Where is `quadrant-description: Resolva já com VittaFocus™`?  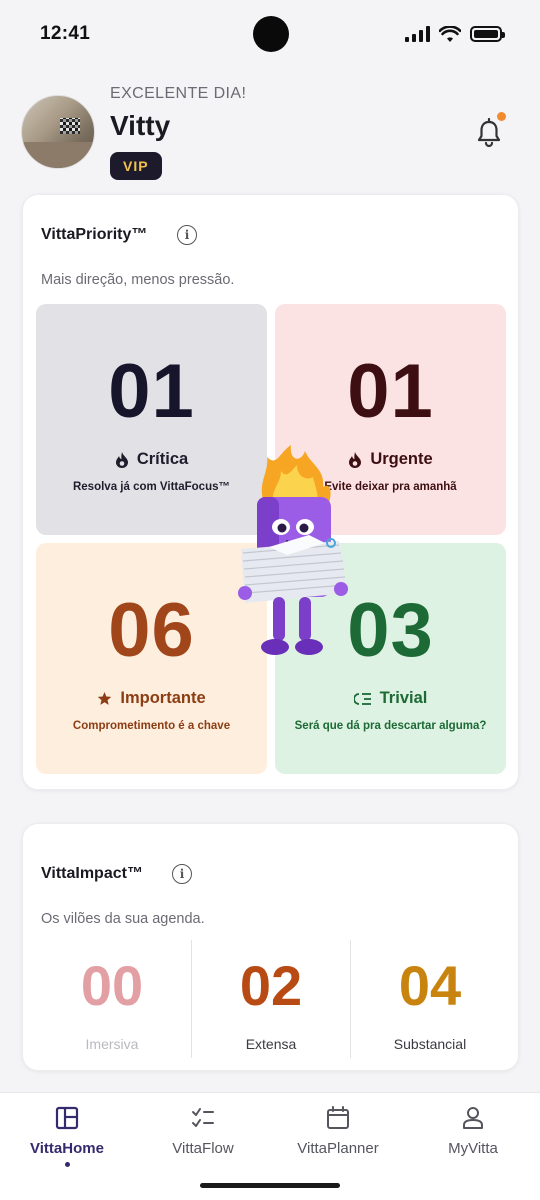 quadrant-description: Resolva já com VittaFocus™ is located at coordinates (151, 487).